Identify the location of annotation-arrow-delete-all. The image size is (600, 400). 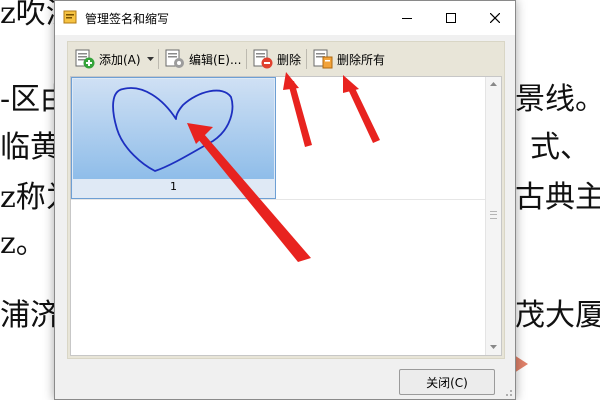
(361, 109).